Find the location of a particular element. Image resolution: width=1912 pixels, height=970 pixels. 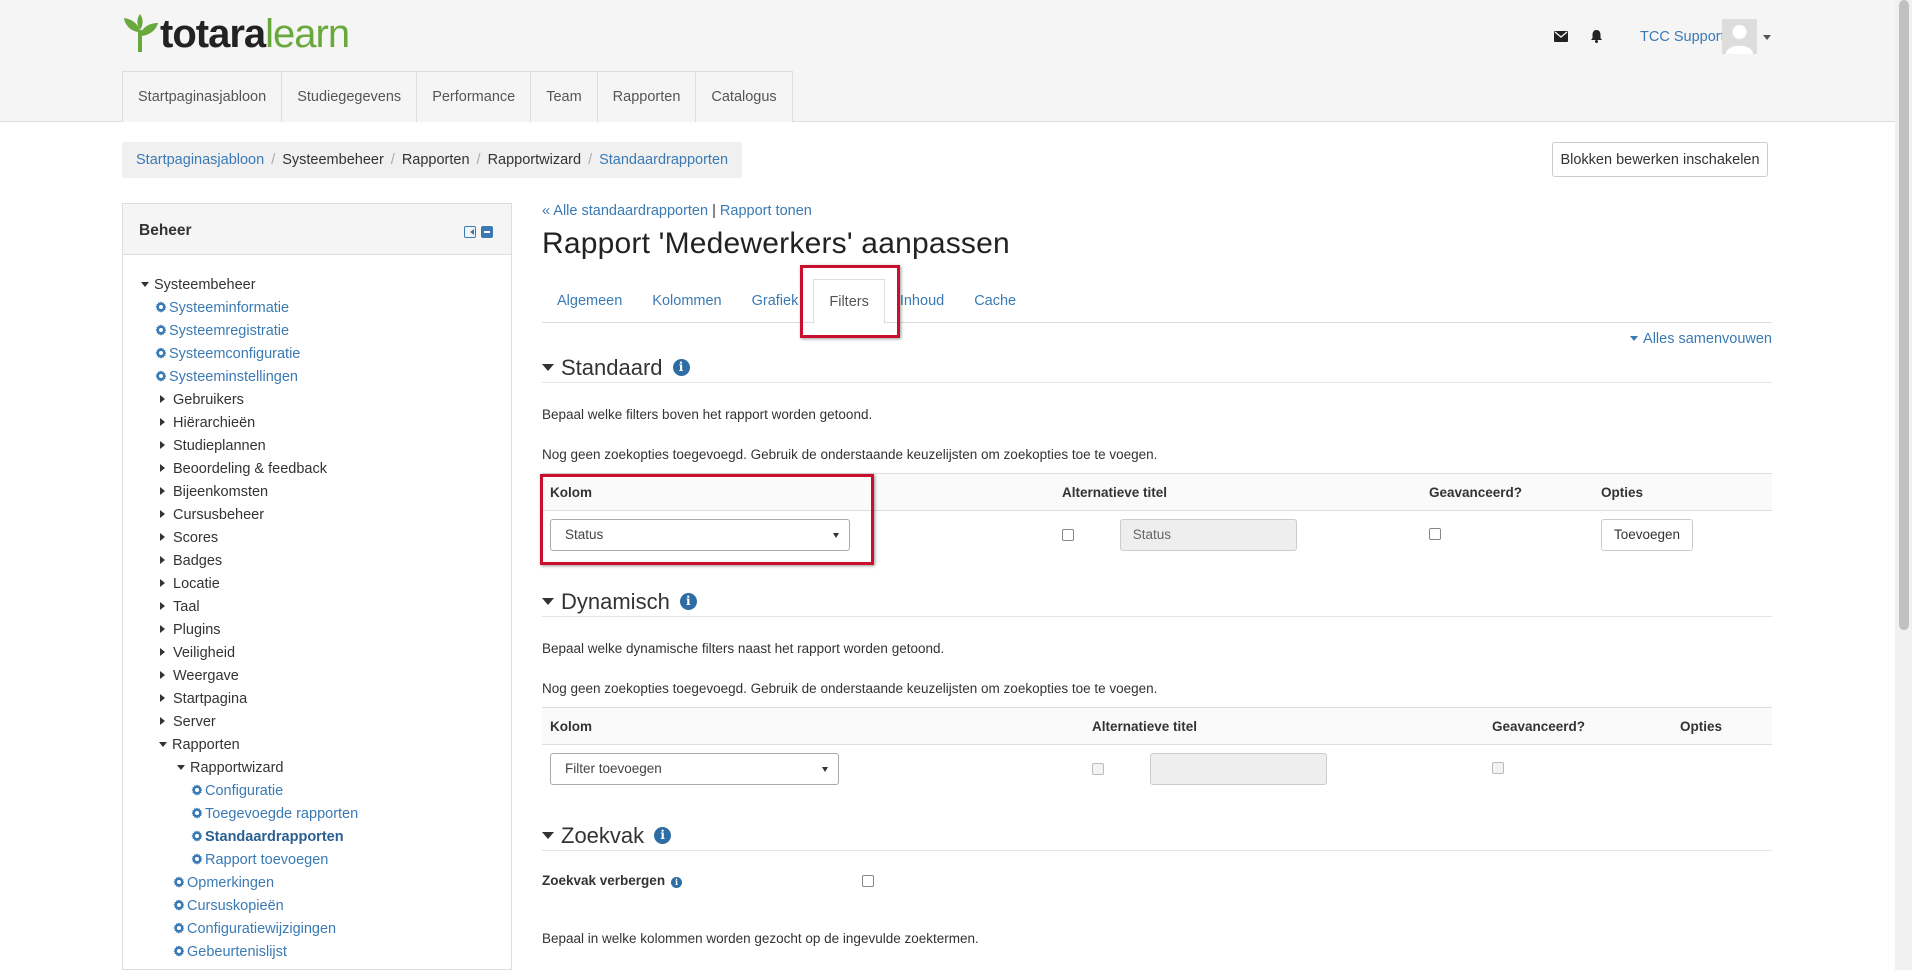

tree-item: Rapport toevoegen is located at coordinates (249, 860).